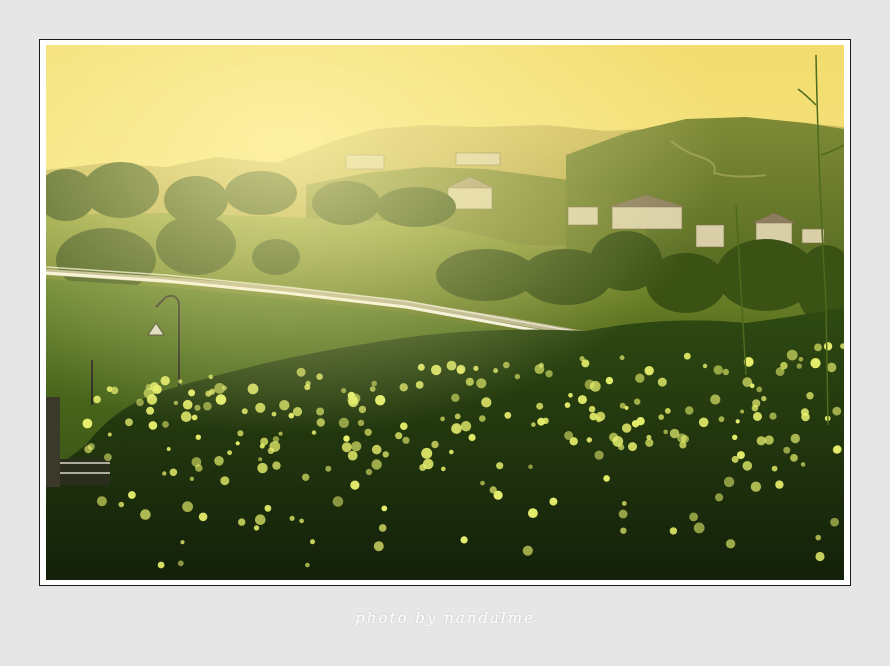 Image resolution: width=890 pixels, height=666 pixels. Describe the element at coordinates (445, 618) in the screenshot. I see `photo-credit-watermark: photo by nandalme` at that location.